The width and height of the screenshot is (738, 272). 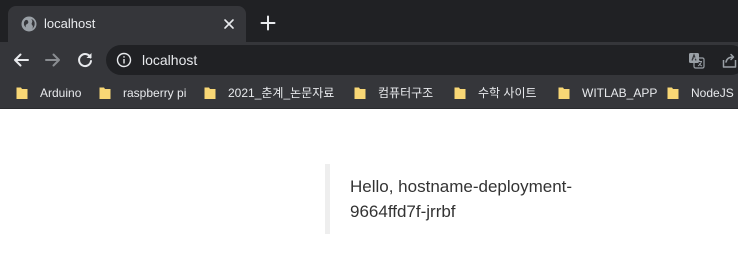 I want to click on address-bar: localhost, so click(x=422, y=60).